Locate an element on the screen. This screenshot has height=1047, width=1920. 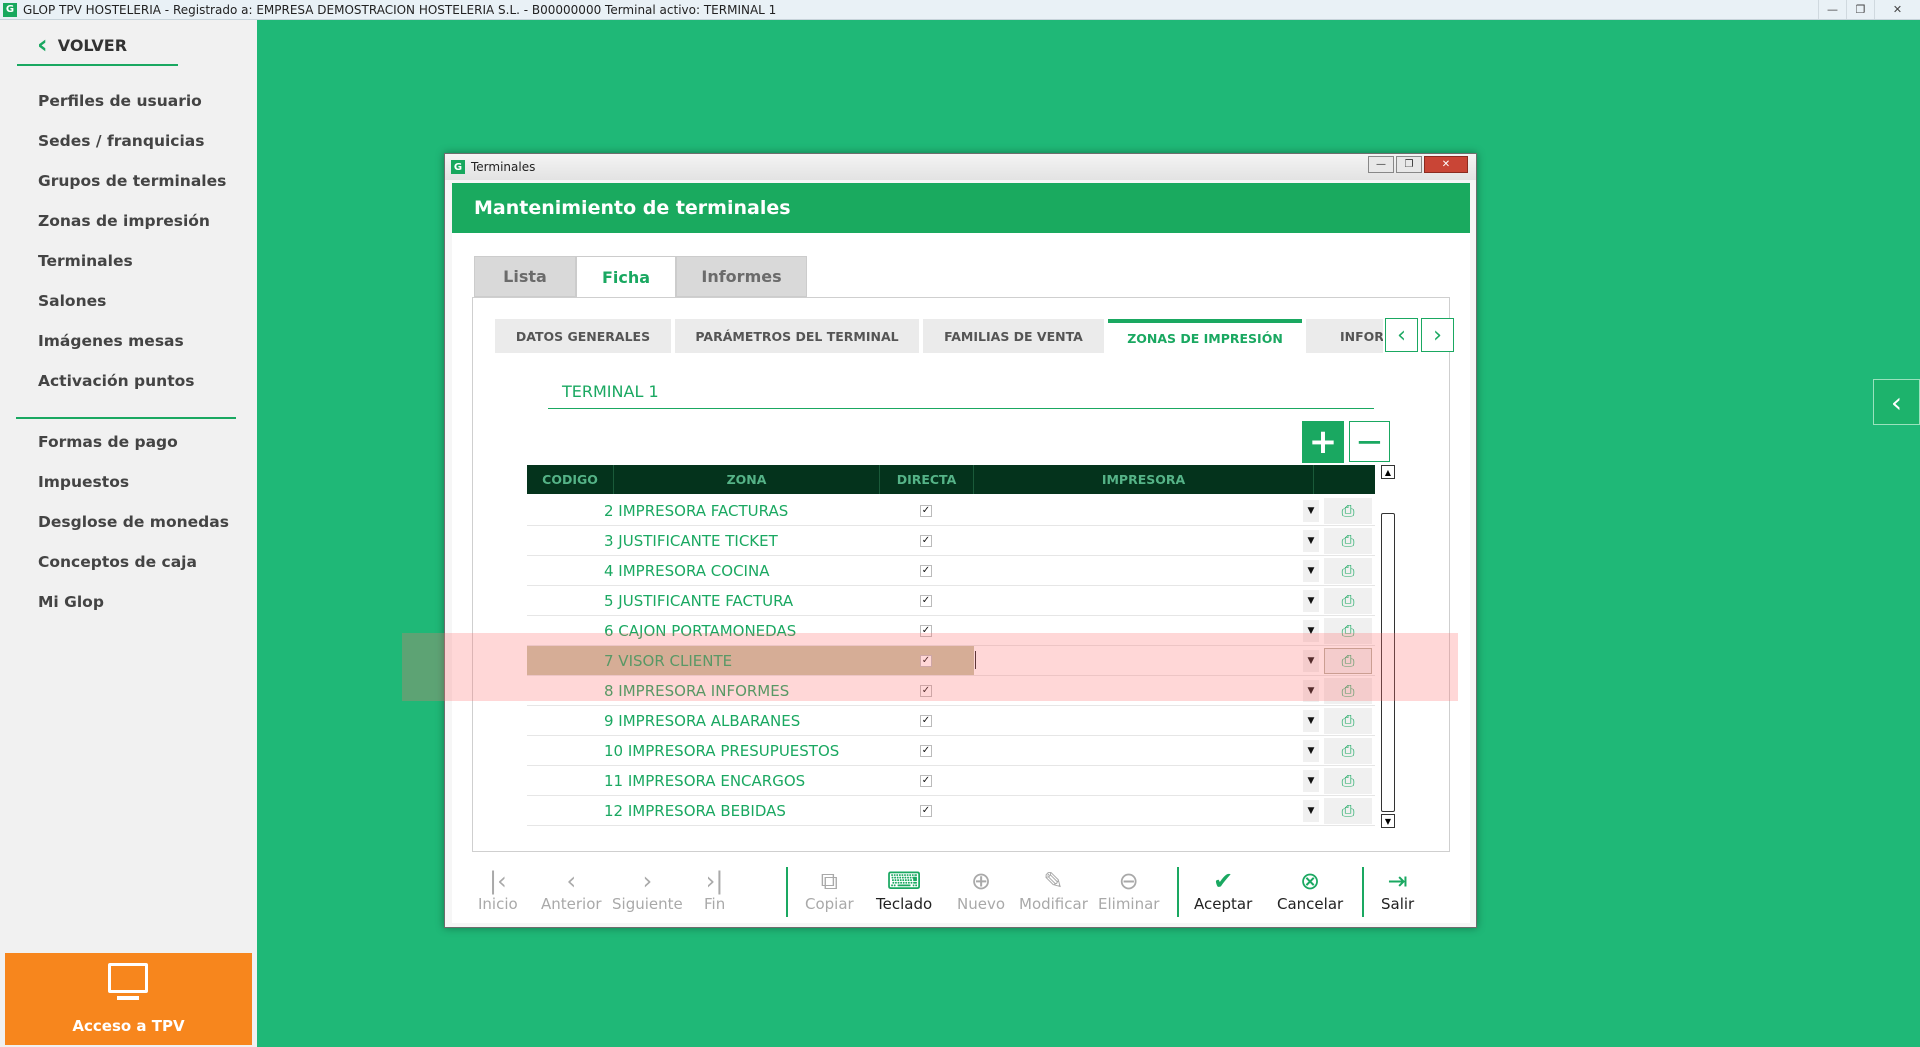
zona-cell: 11 IMPRESORA ENCARGOS is located at coordinates (750, 780).